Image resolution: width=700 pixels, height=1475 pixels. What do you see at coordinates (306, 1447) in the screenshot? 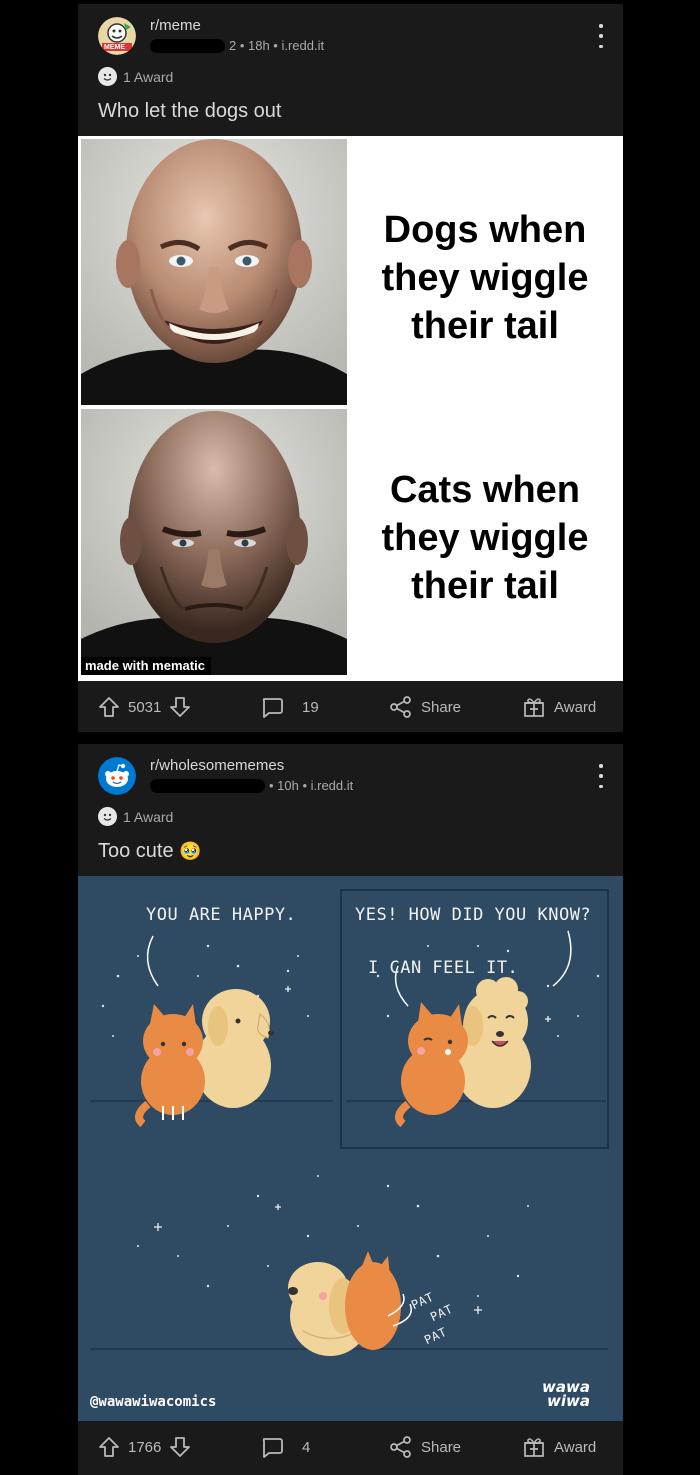
I see `comment-count: 4` at bounding box center [306, 1447].